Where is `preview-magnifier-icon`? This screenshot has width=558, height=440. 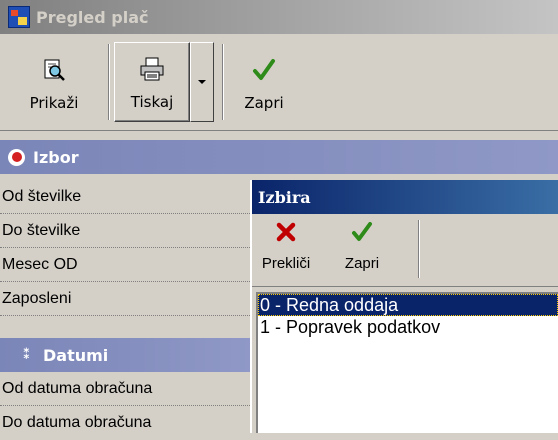
preview-magnifier-icon is located at coordinates (54, 72).